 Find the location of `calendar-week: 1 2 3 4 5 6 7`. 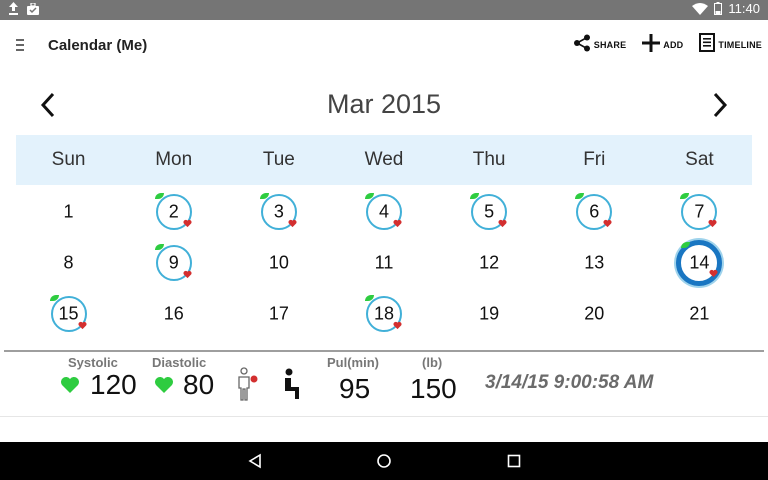

calendar-week: 1 2 3 4 5 6 7 is located at coordinates (384, 211).